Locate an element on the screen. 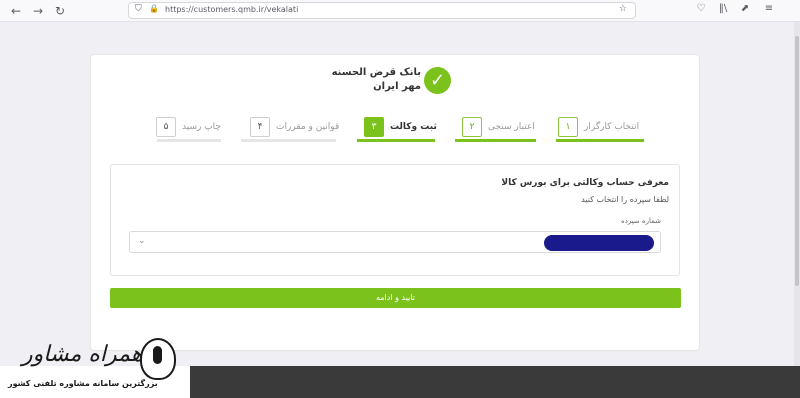  step-label: انتخاب کارگزار is located at coordinates (612, 127).